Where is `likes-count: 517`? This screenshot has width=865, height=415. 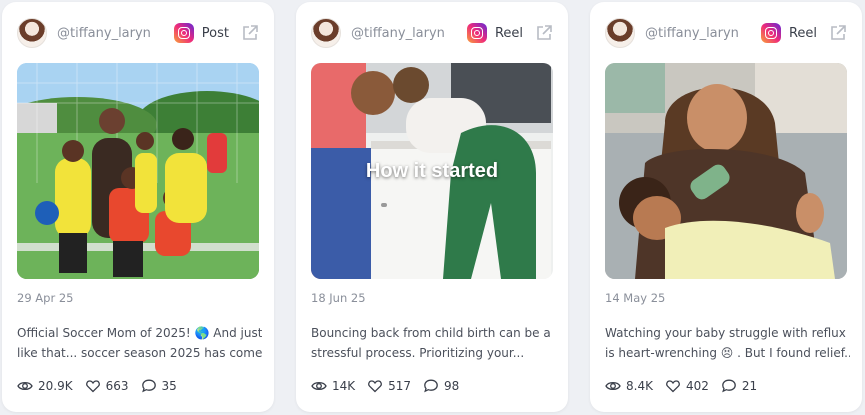
likes-count: 517 is located at coordinates (400, 386).